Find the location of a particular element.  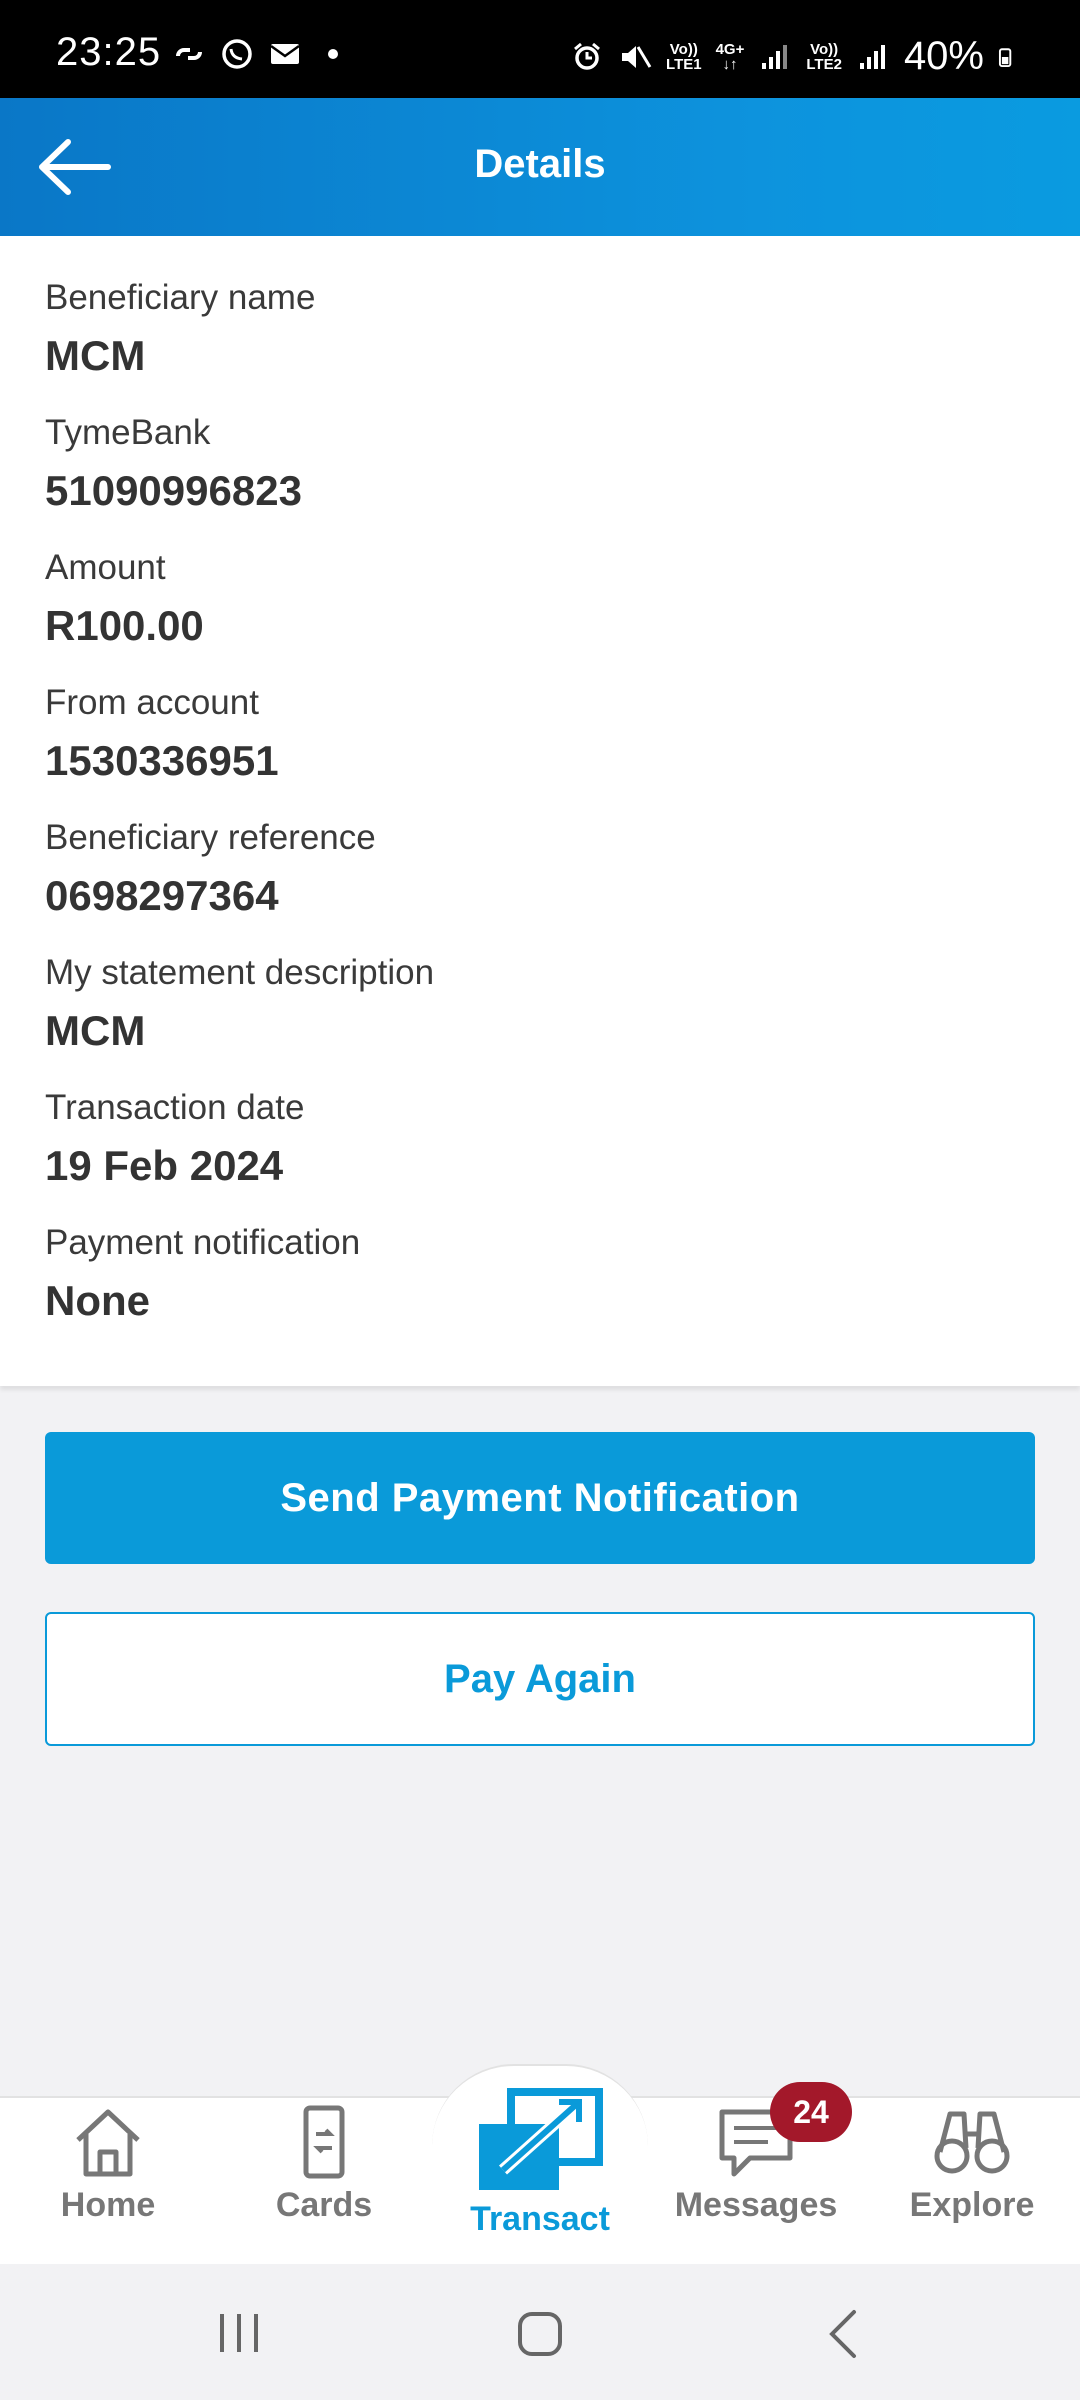

field-label: Amount is located at coordinates (105, 567).